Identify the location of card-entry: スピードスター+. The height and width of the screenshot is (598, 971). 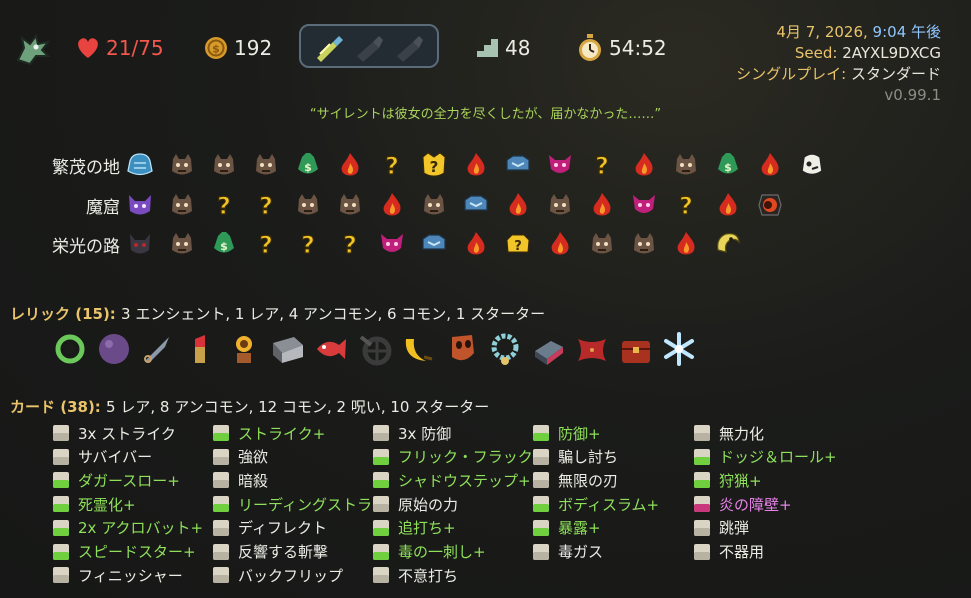
(124, 552).